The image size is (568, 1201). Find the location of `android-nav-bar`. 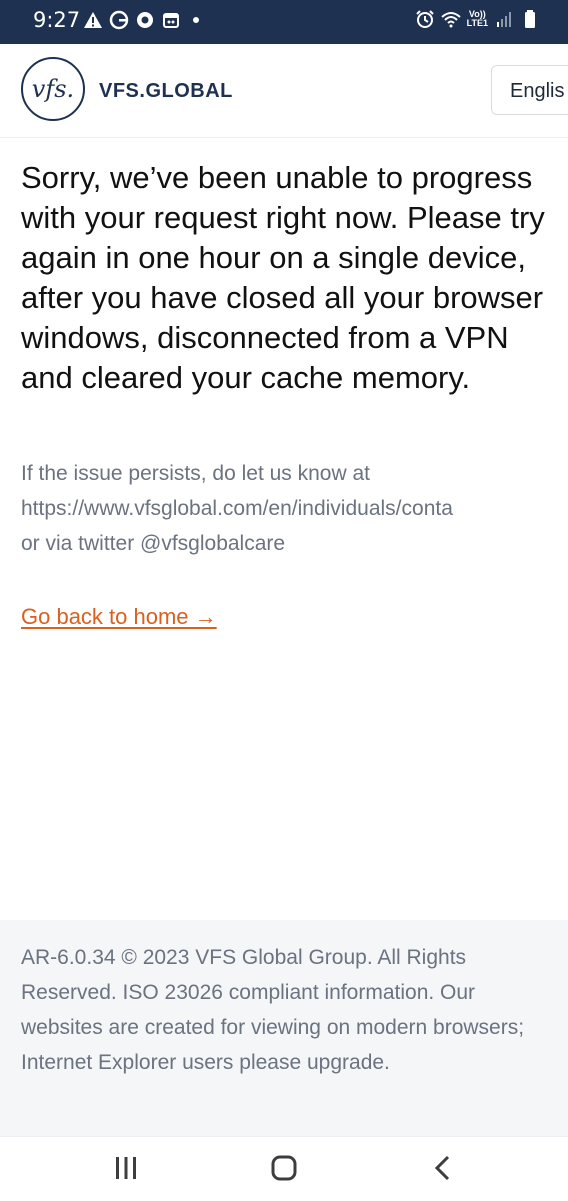

android-nav-bar is located at coordinates (284, 1168).